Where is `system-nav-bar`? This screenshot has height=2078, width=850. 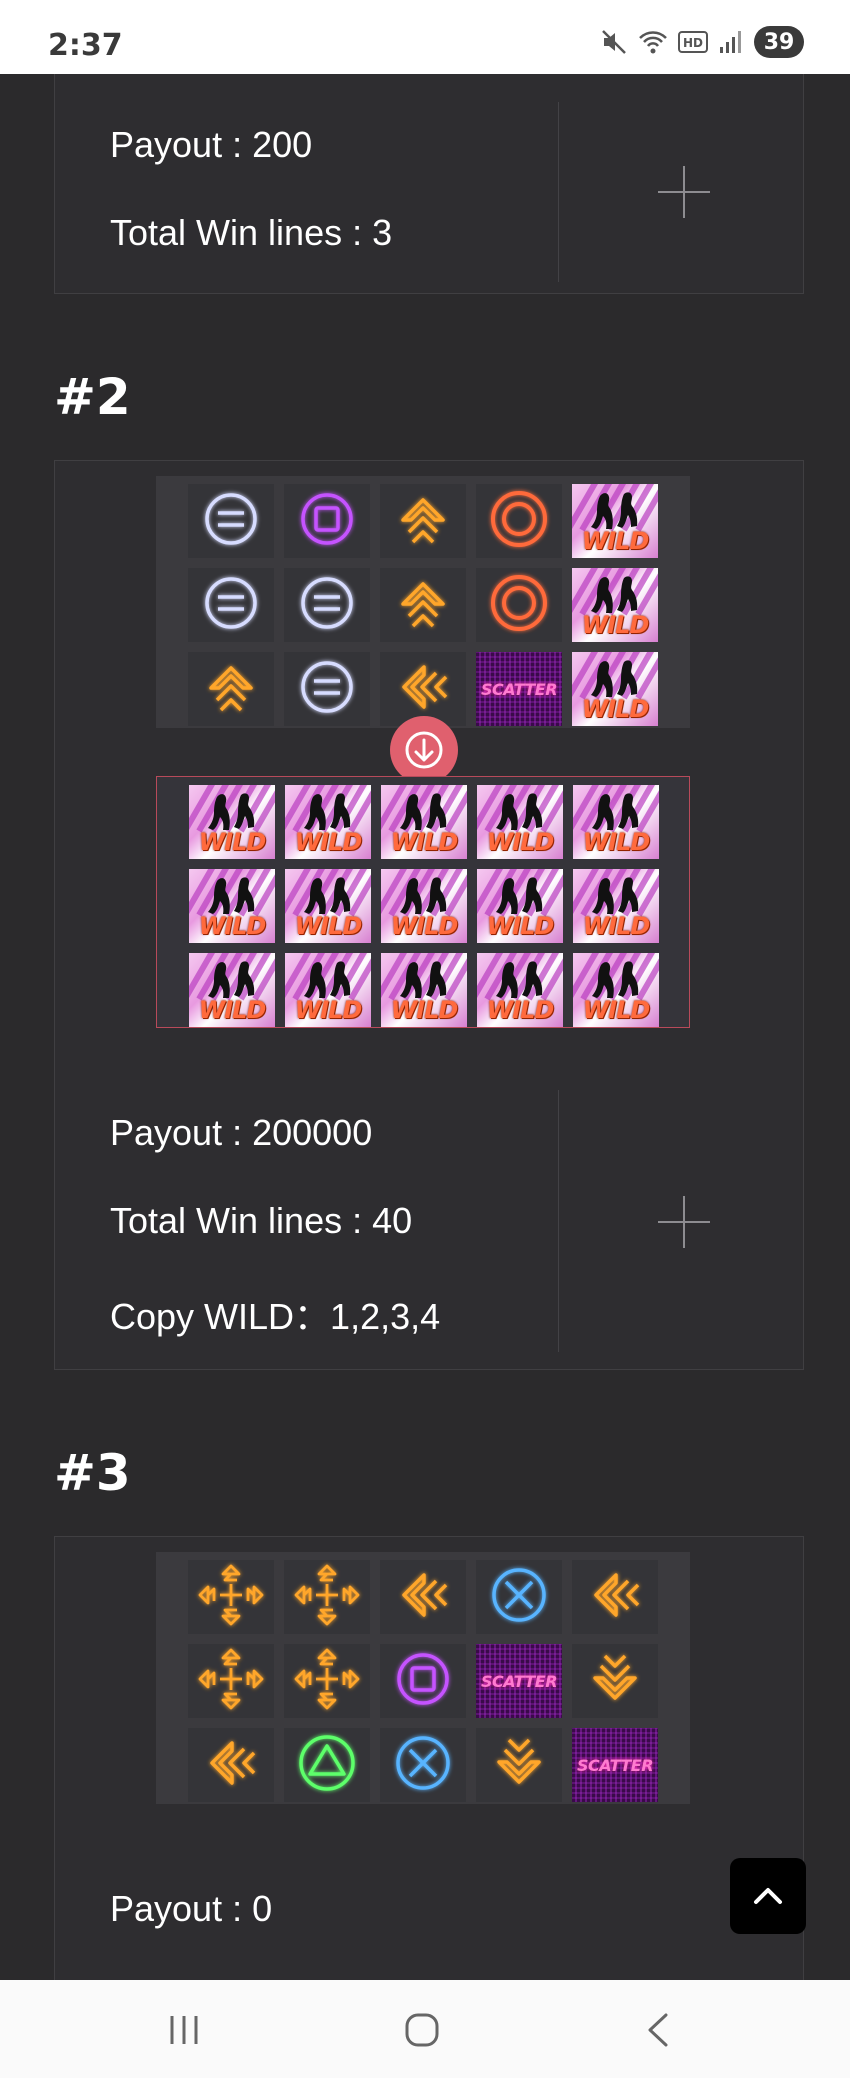 system-nav-bar is located at coordinates (425, 2029).